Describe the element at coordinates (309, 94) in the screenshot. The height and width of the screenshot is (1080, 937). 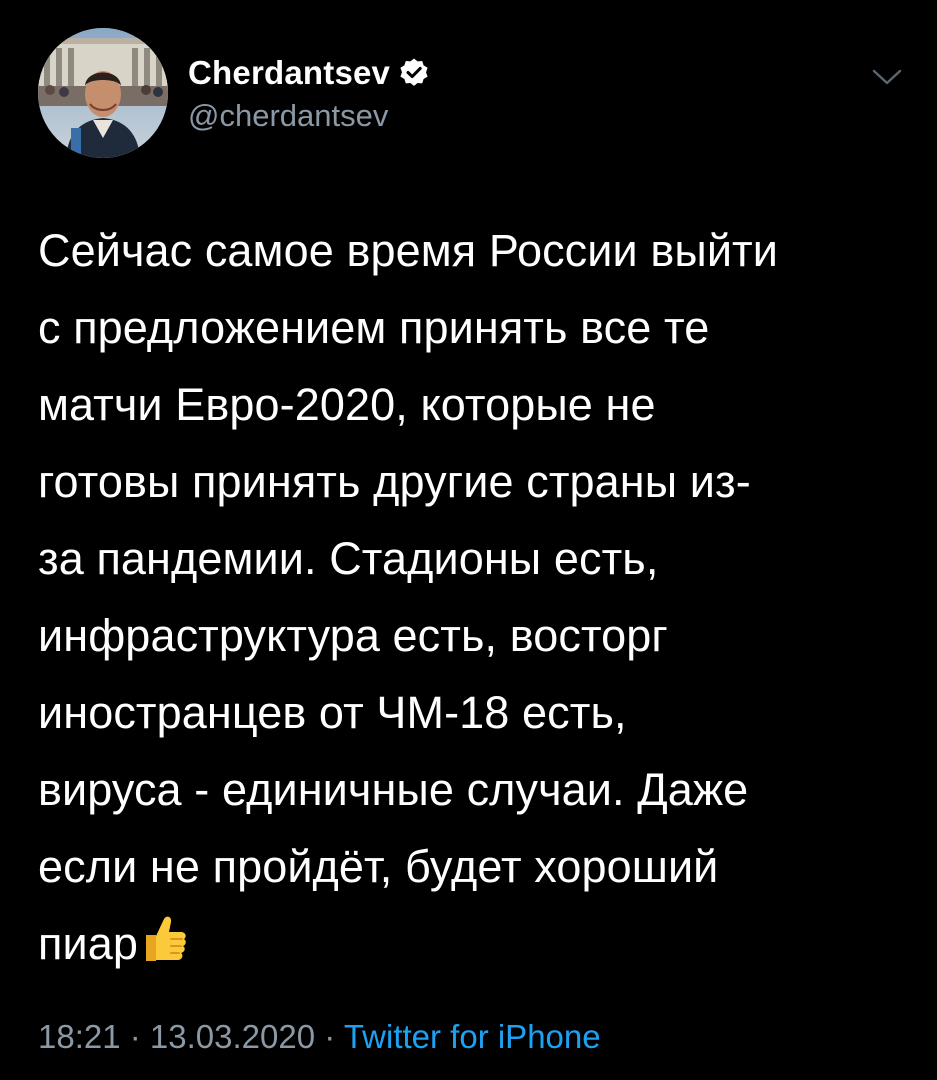
I see `author-names: Cherdantsev @cherdantsev` at that location.